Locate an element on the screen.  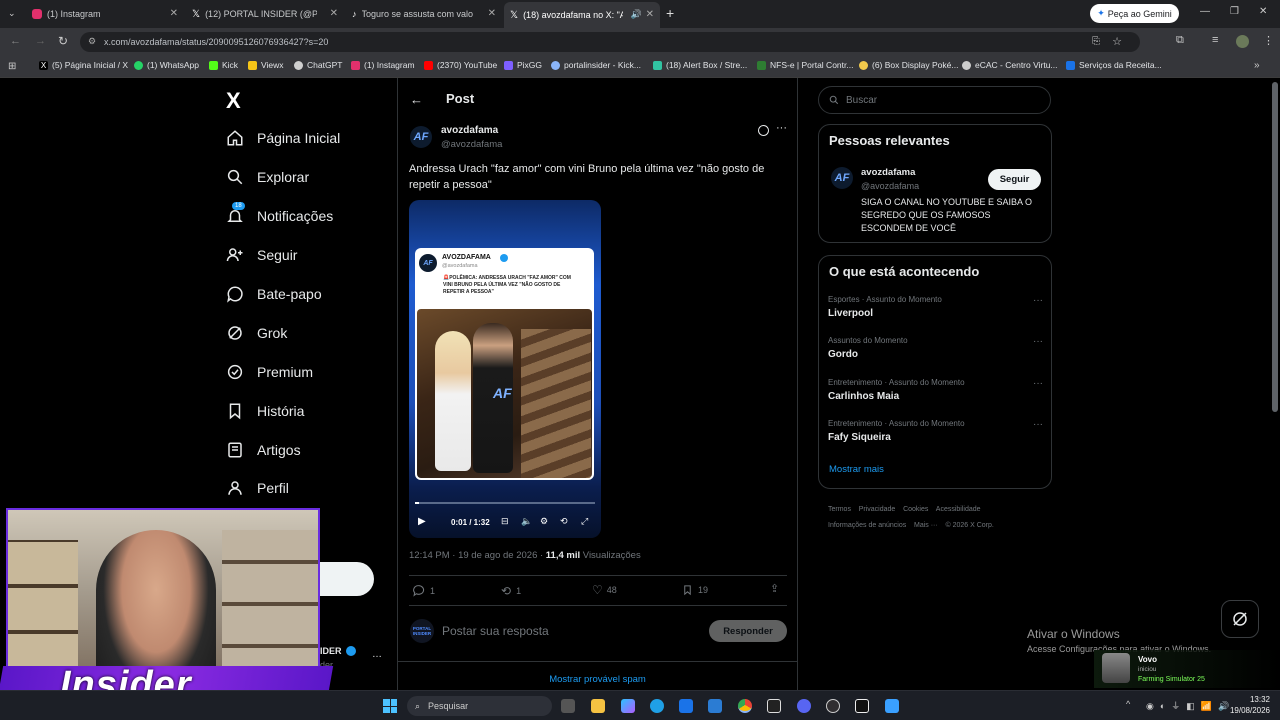
show-spam-link: Mostrar provável spam is located at coordinates (597, 679).